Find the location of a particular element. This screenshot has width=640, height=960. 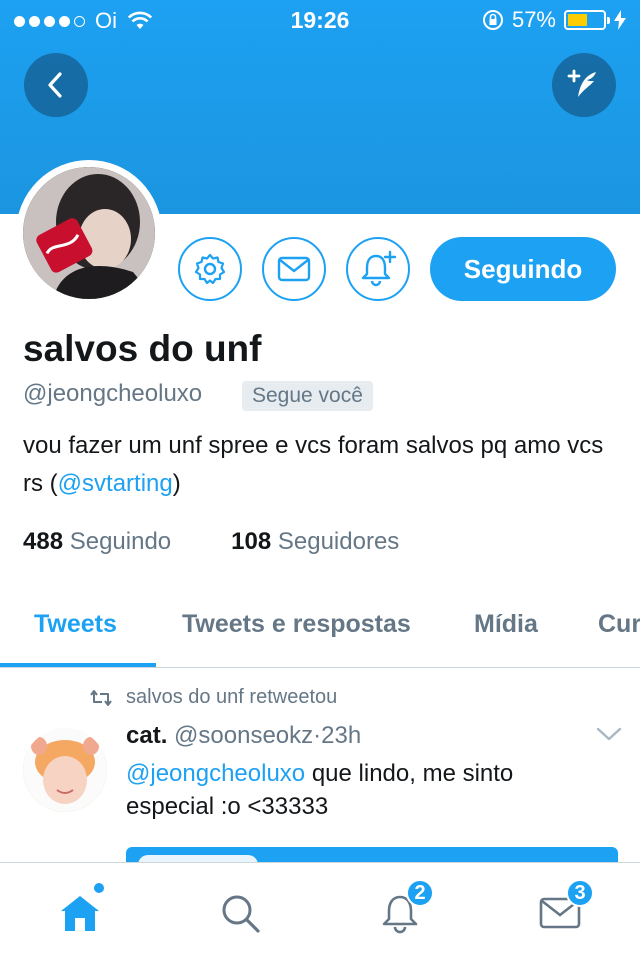

settings-button is located at coordinates (210, 269).